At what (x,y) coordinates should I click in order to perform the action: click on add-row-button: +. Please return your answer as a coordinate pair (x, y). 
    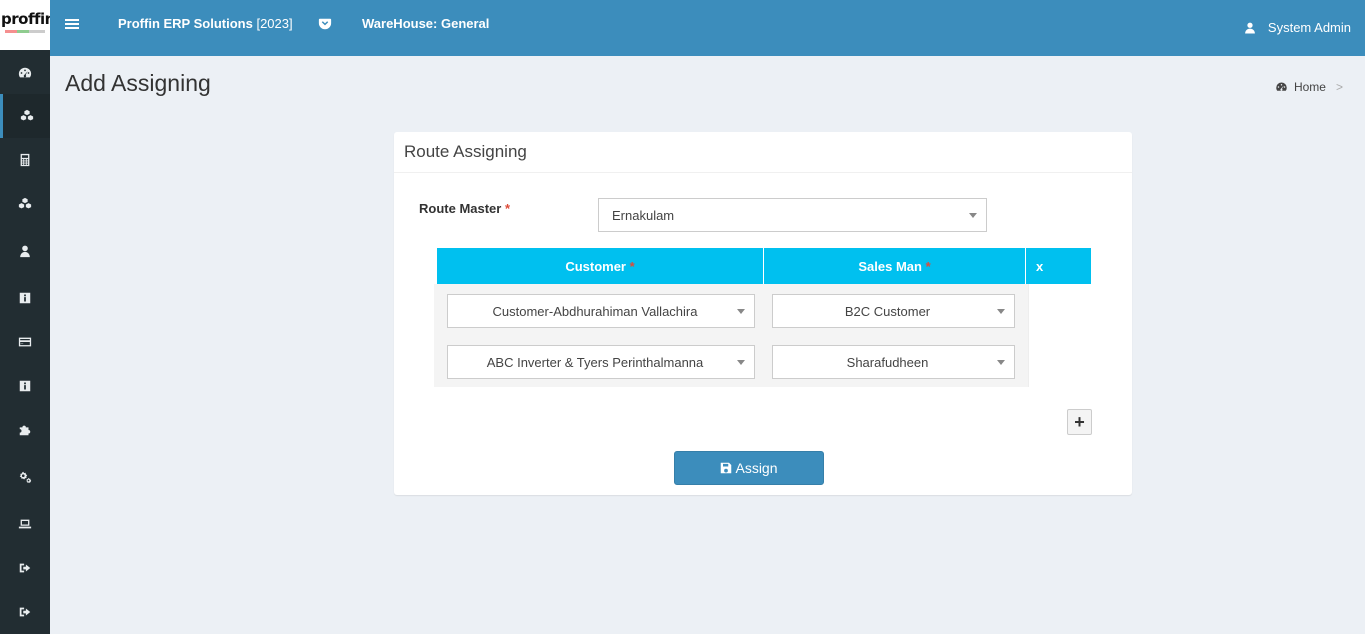
    Looking at the image, I should click on (1079, 422).